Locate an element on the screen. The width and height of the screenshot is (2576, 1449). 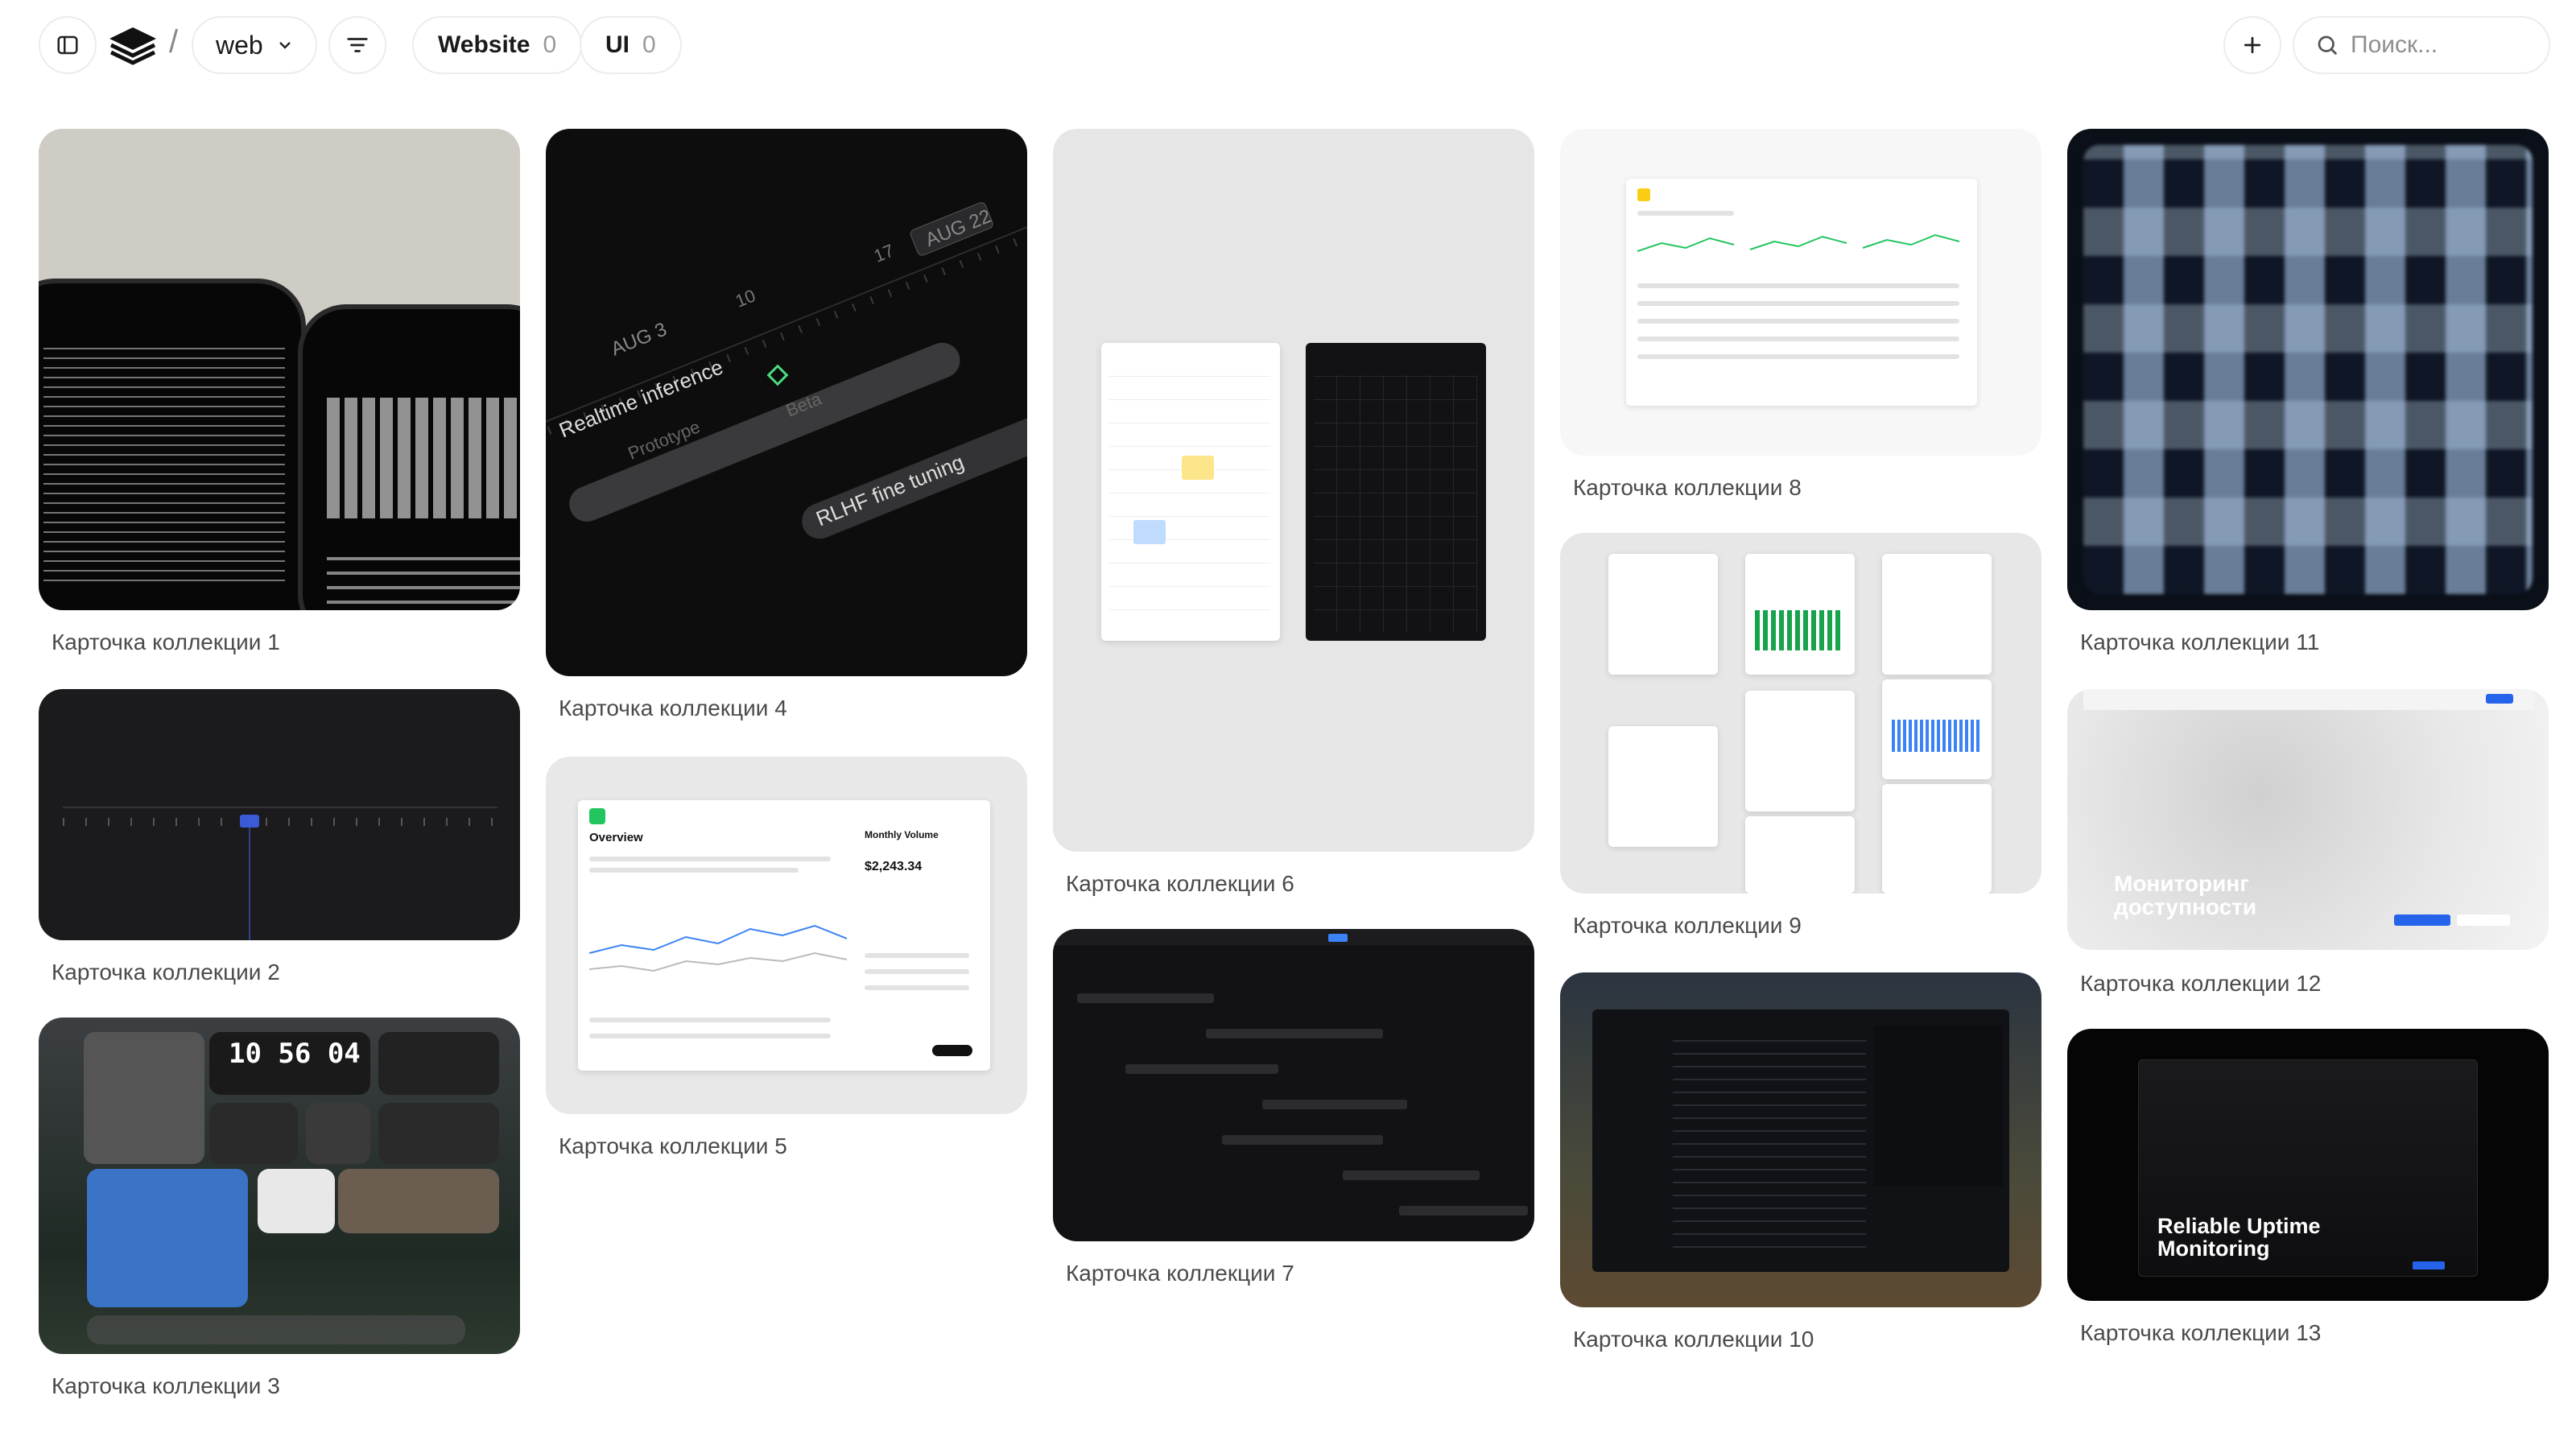
card-caption: Карточка коллекции 1 is located at coordinates (166, 642).